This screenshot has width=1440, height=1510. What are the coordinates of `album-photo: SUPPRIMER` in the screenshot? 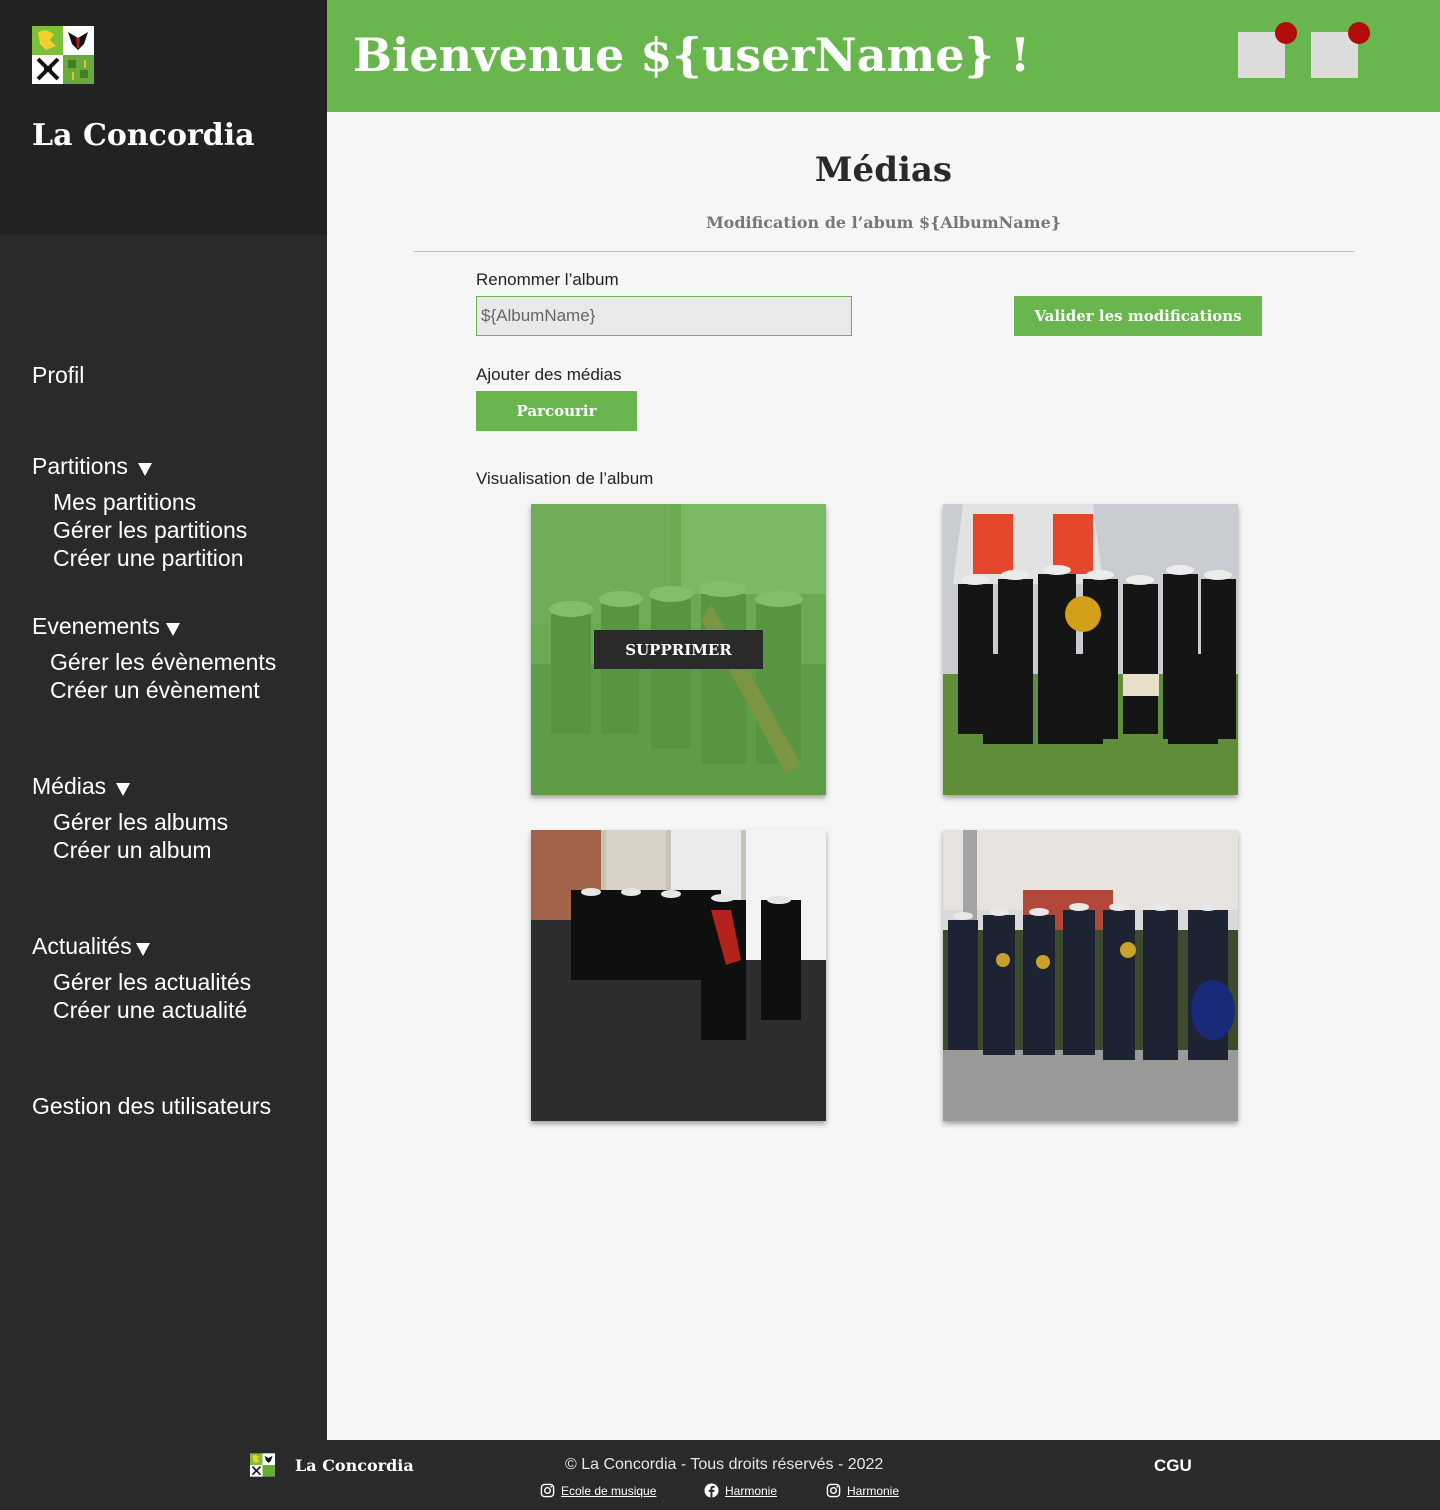 It's located at (678, 649).